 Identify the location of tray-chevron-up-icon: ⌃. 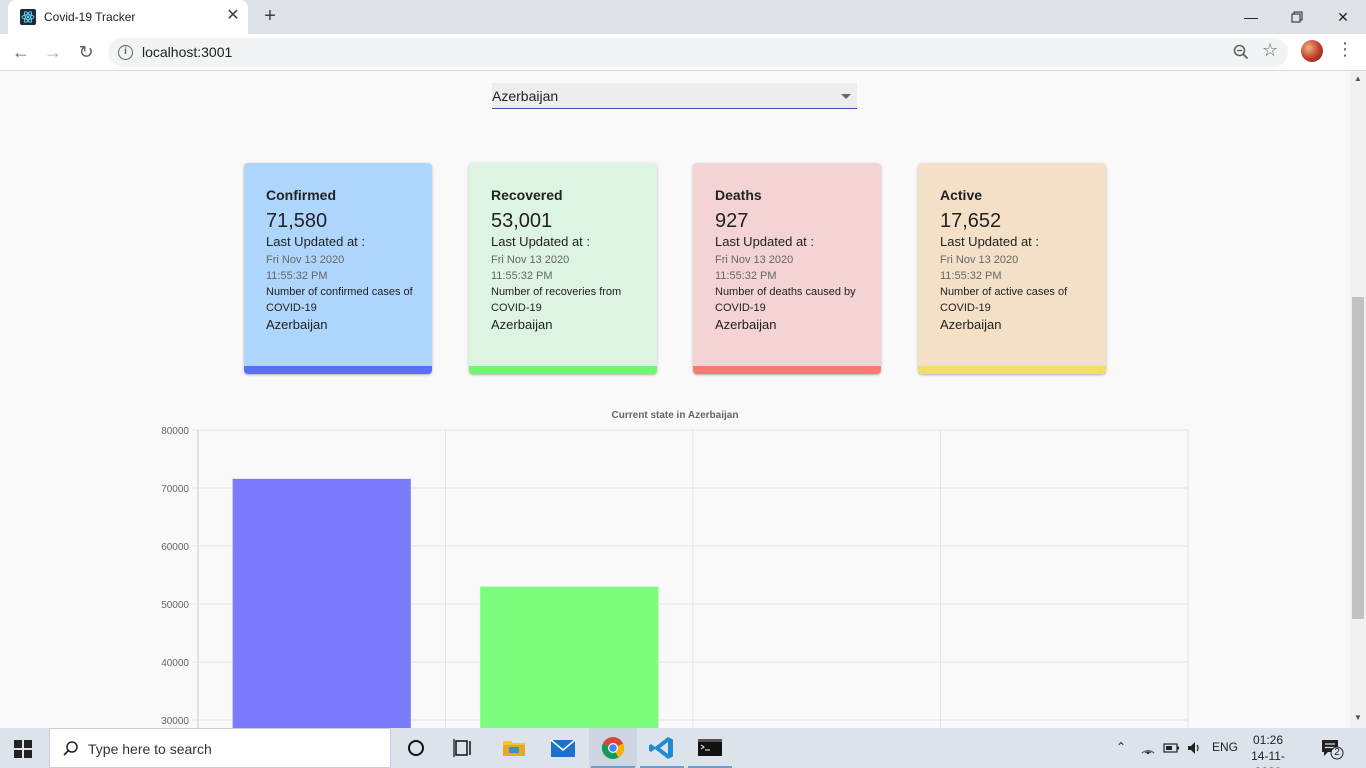
(1121, 747).